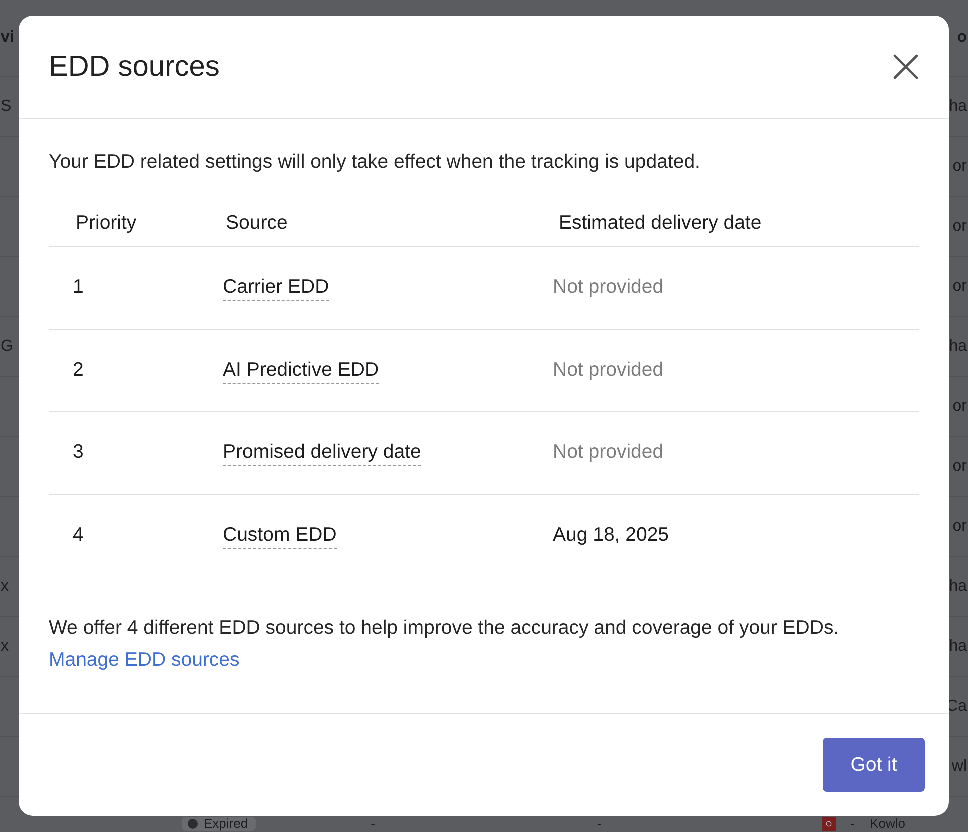 This screenshot has width=968, height=832. I want to click on priority-cell-text: 1, so click(78, 288).